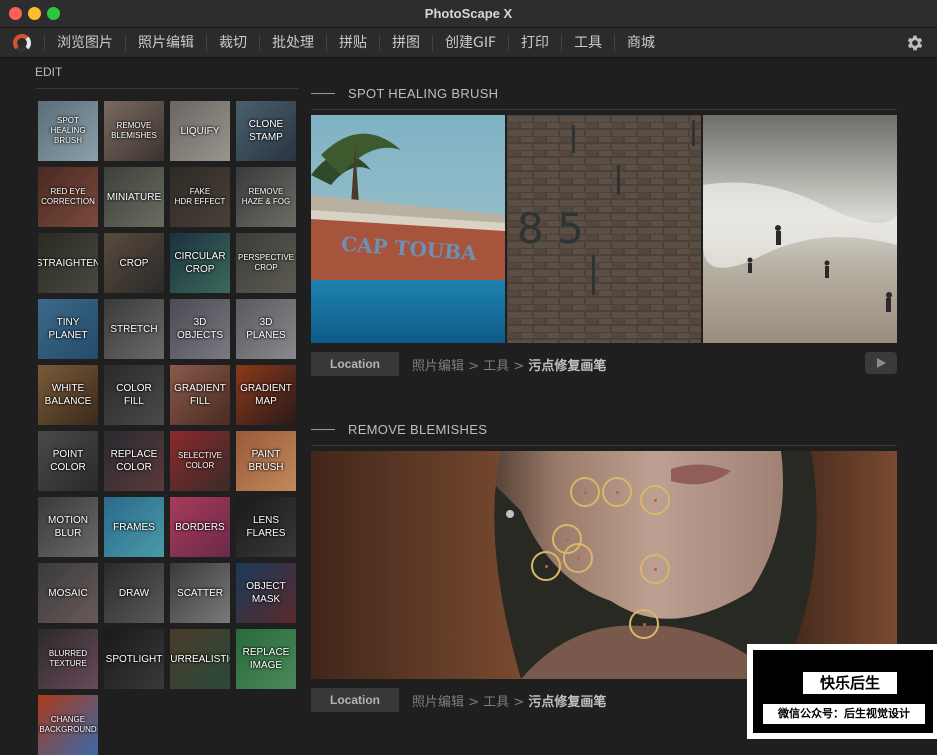  What do you see at coordinates (604, 229) in the screenshot?
I see `example-image-brick-wall: 8 5` at bounding box center [604, 229].